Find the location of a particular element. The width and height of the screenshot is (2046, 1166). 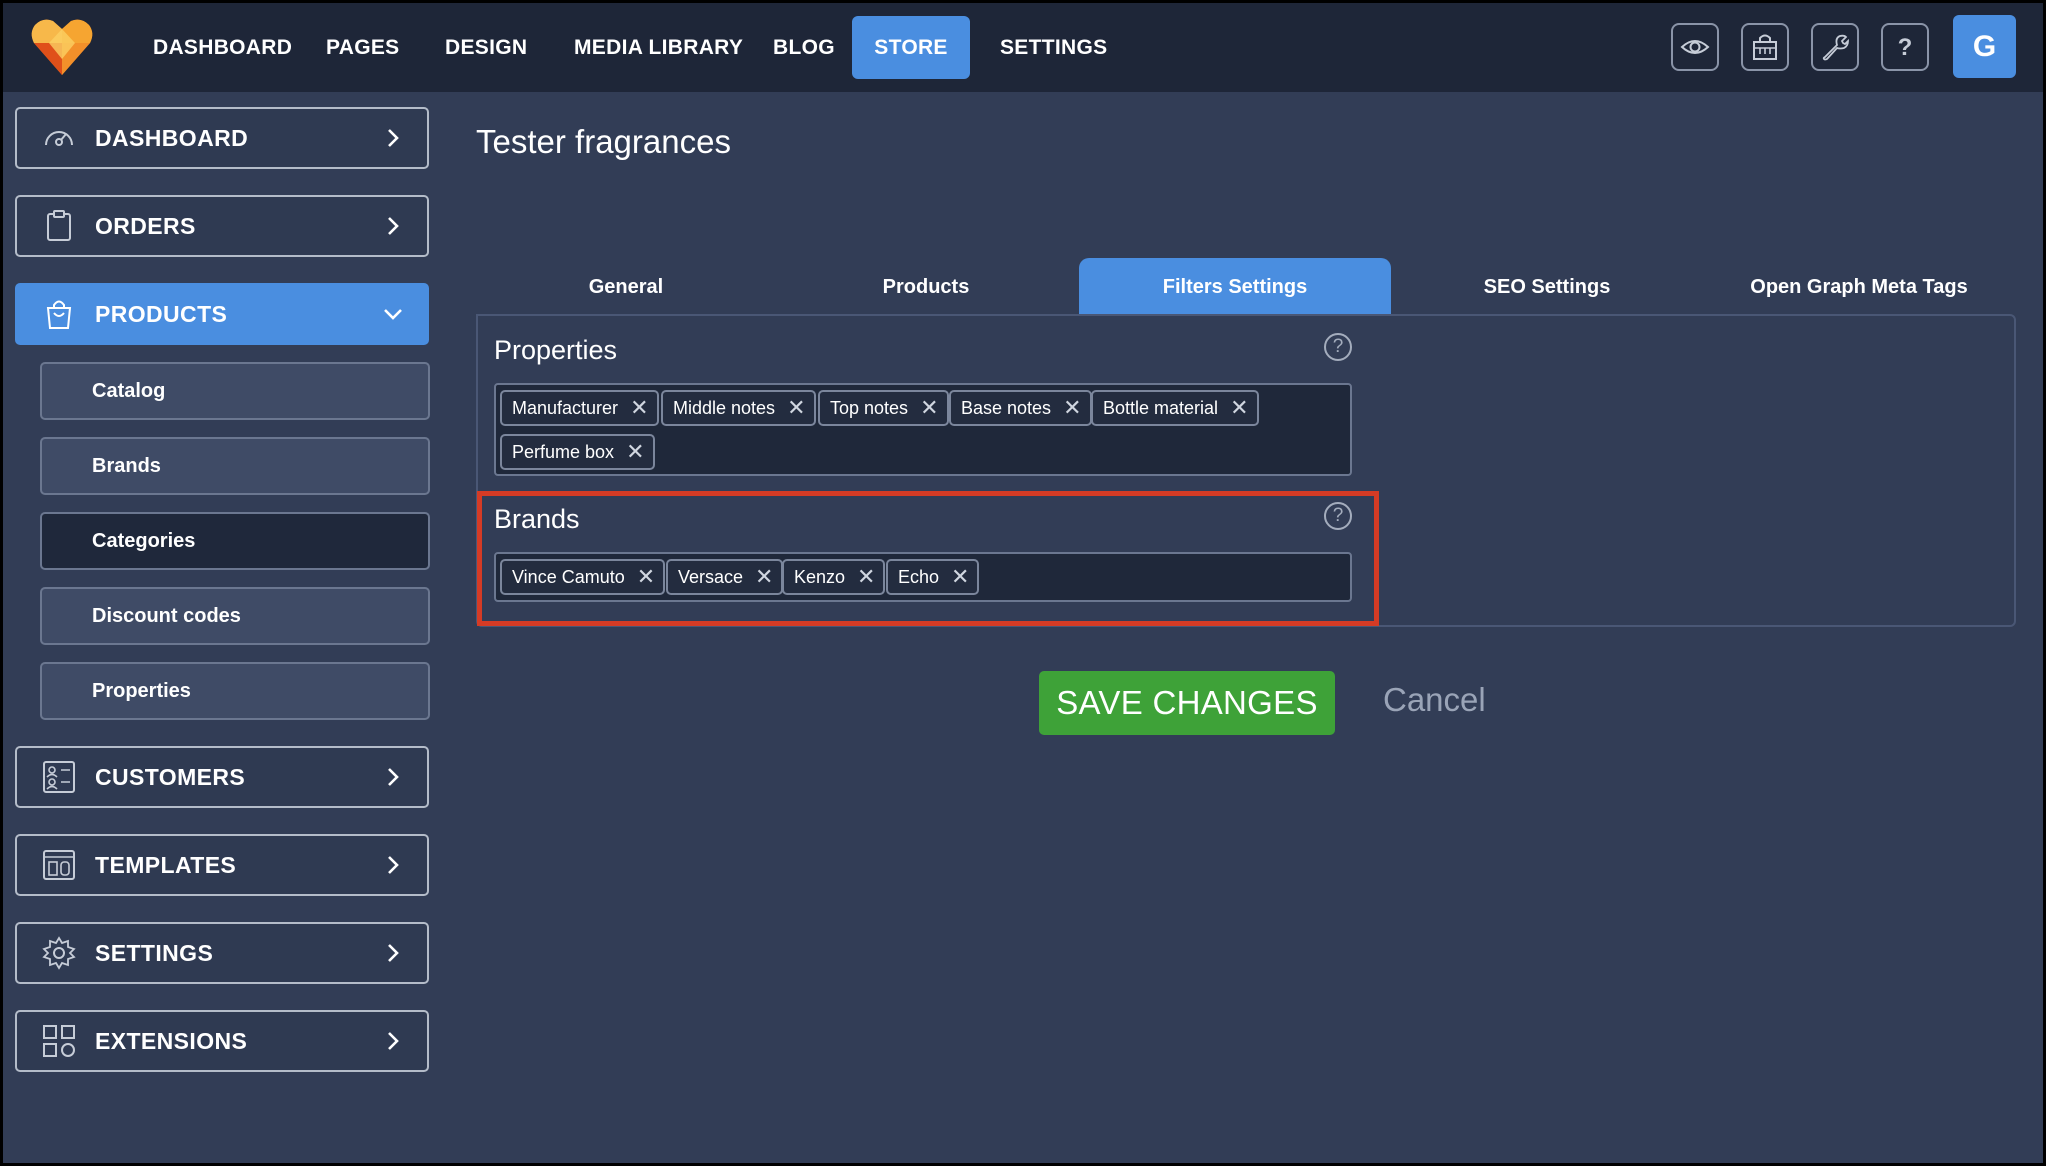

sidebar-subitem-categories: Categories is located at coordinates (235, 541).